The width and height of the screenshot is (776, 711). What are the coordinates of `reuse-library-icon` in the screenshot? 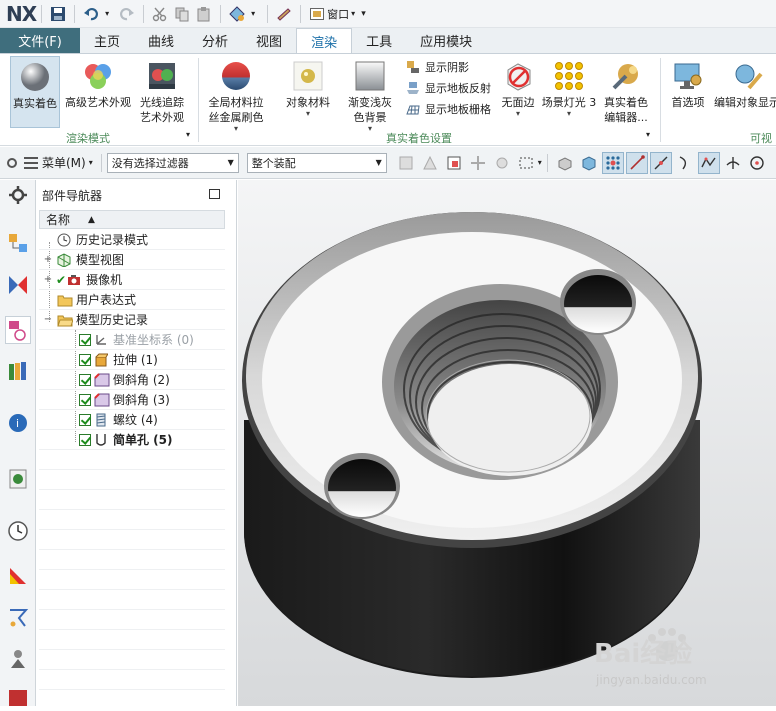 It's located at (18, 371).